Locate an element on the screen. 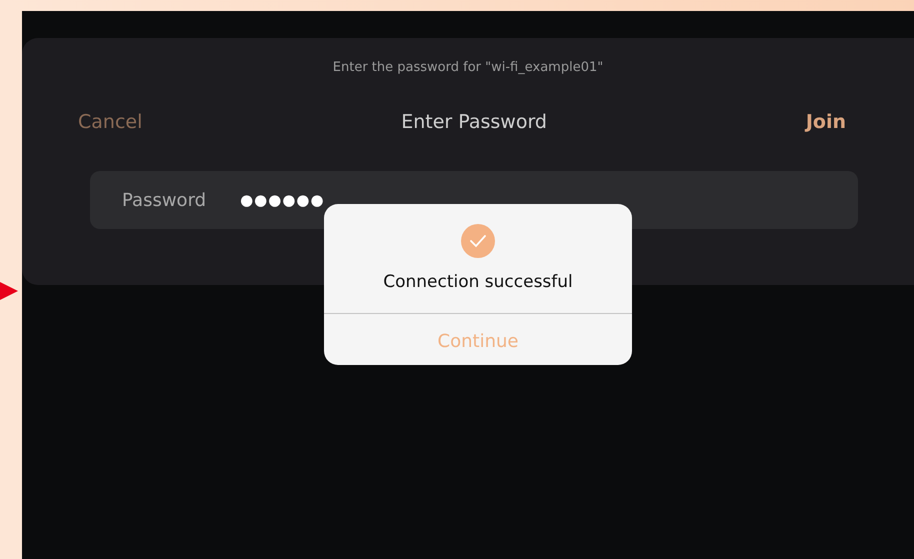 The image size is (914, 559). dialog-title: Enter Password is located at coordinates (474, 122).